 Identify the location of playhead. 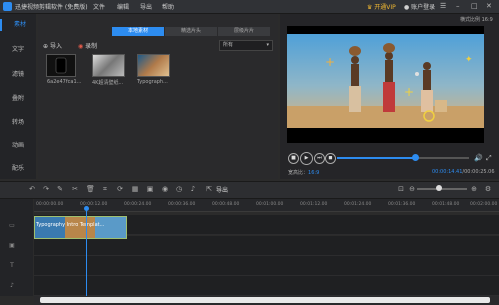
(86, 252).